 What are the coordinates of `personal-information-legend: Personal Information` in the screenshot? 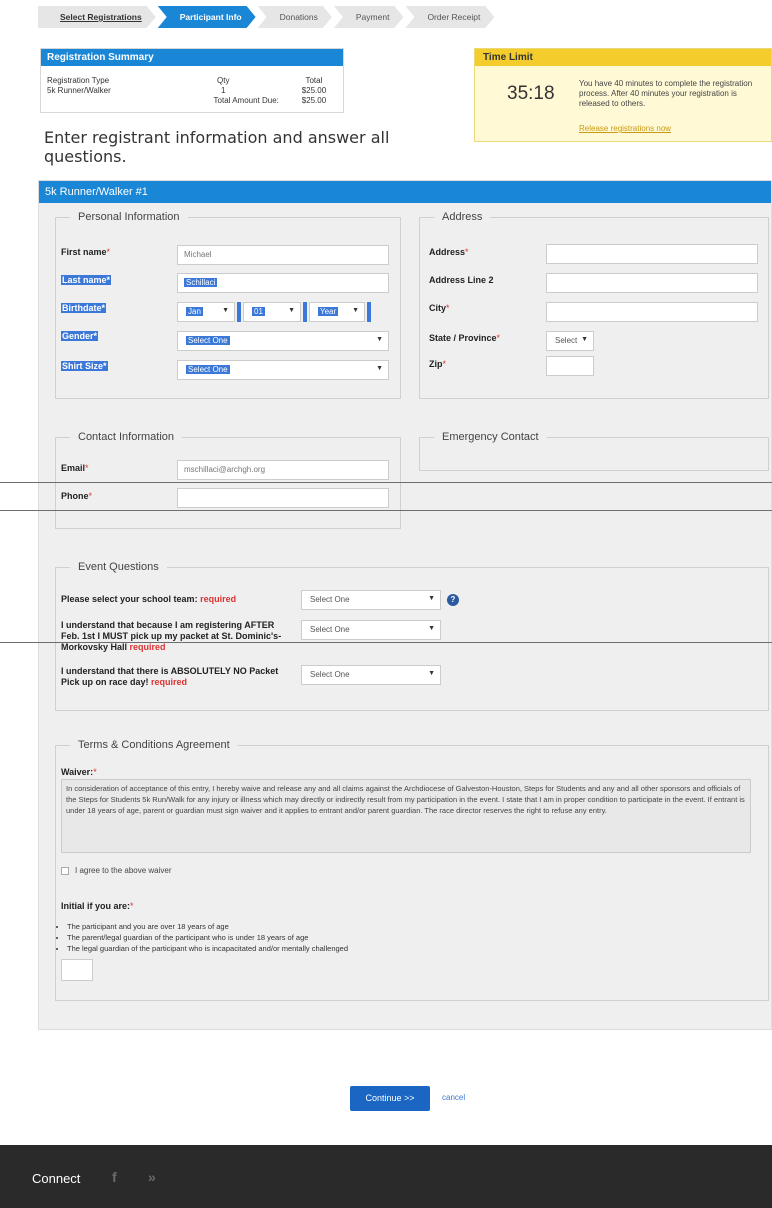 It's located at (129, 217).